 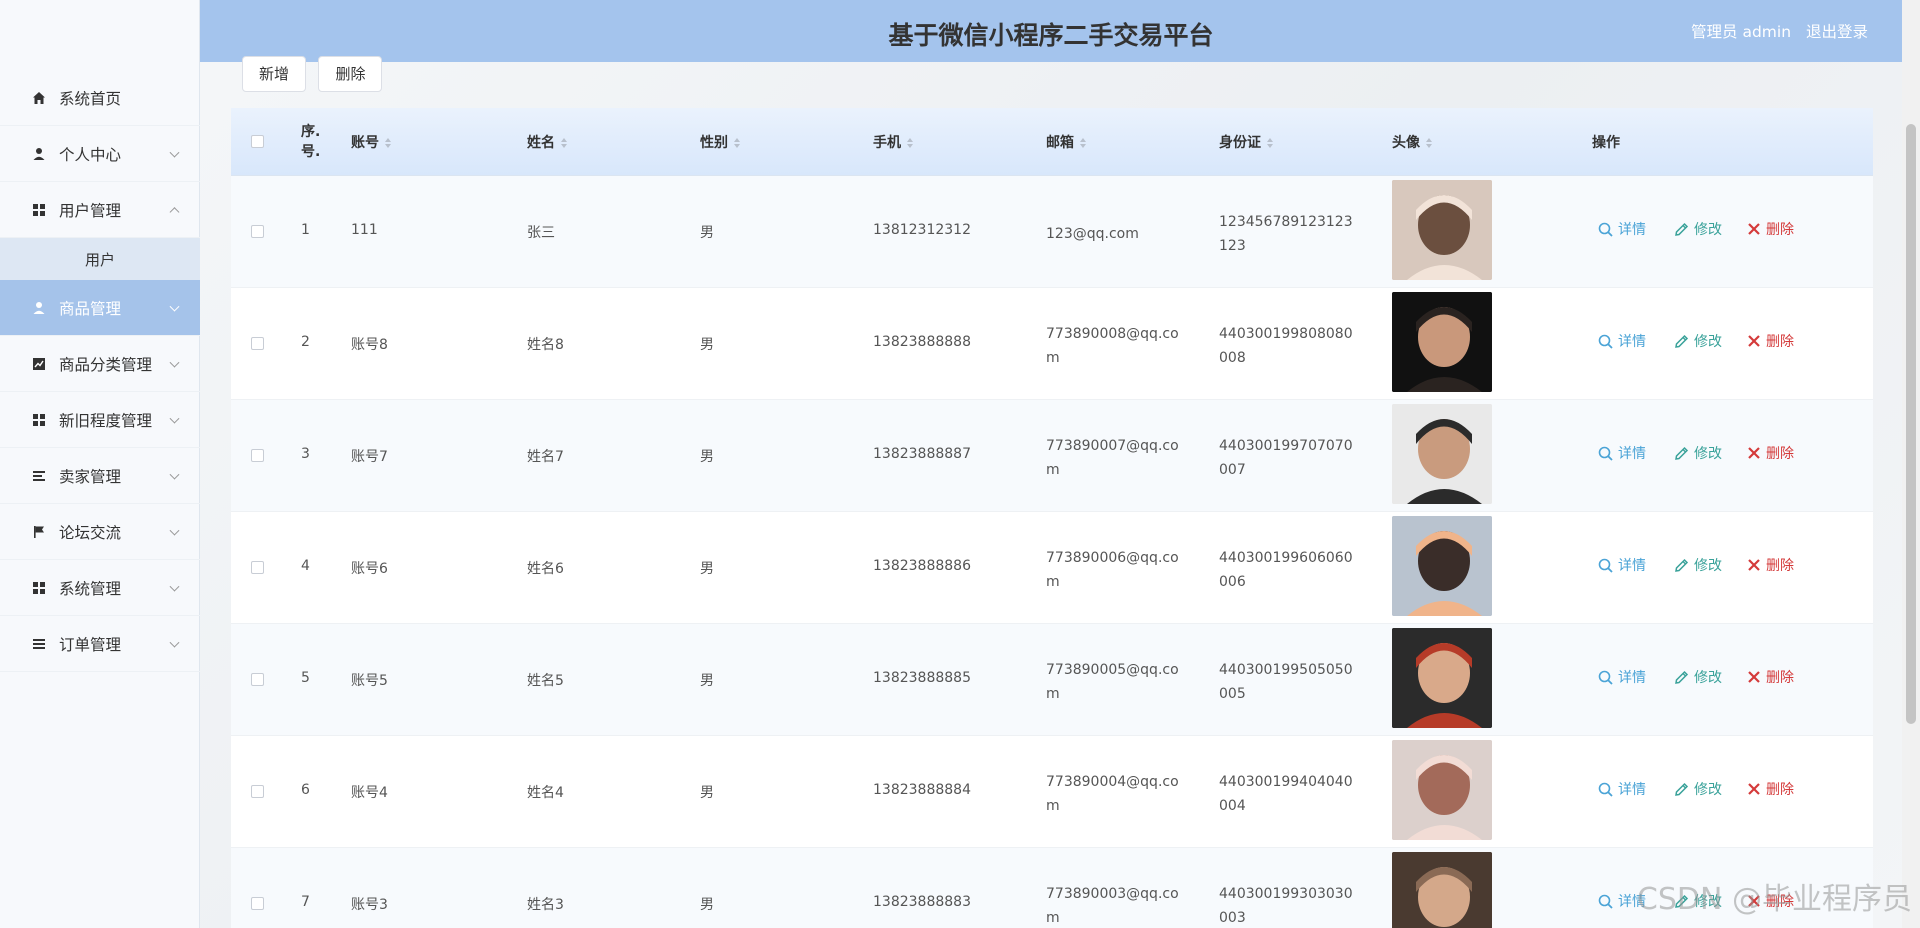 I want to click on cell-email: 773890007@qq.com, so click(x=1112, y=458).